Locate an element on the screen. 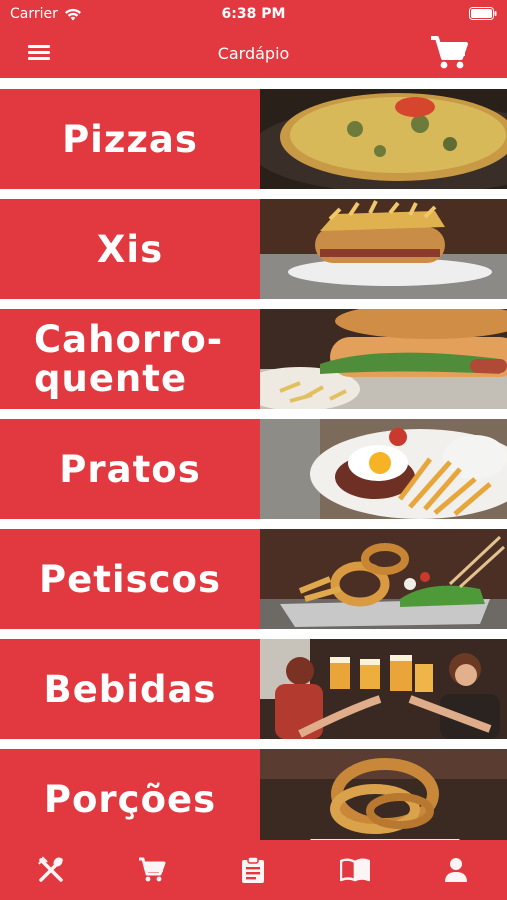 The height and width of the screenshot is (900, 507). status-bar: Carrier 6:38 PM is located at coordinates (253, 14).